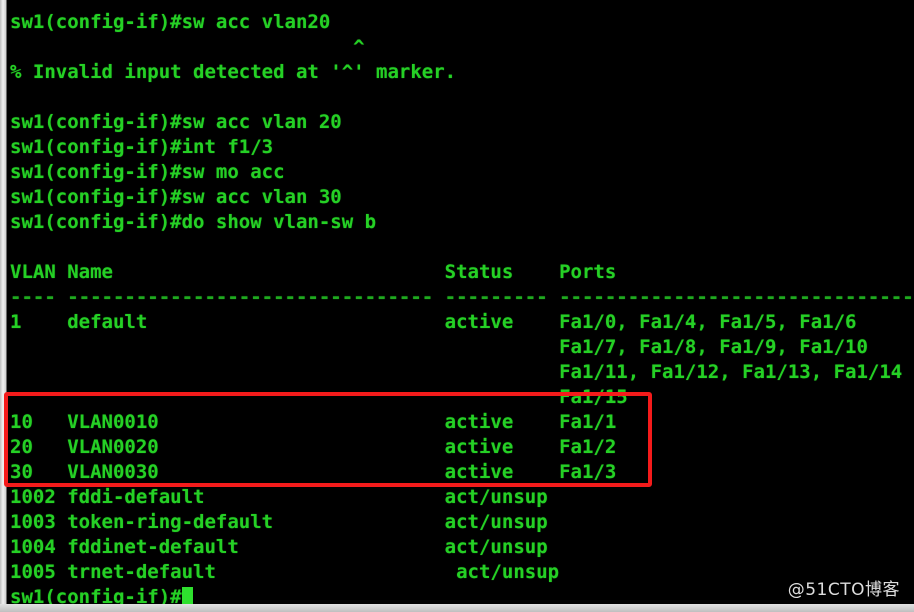  I want to click on terminal-line-l18: 20 VLAN0020 active Fa1/2, so click(313, 447).